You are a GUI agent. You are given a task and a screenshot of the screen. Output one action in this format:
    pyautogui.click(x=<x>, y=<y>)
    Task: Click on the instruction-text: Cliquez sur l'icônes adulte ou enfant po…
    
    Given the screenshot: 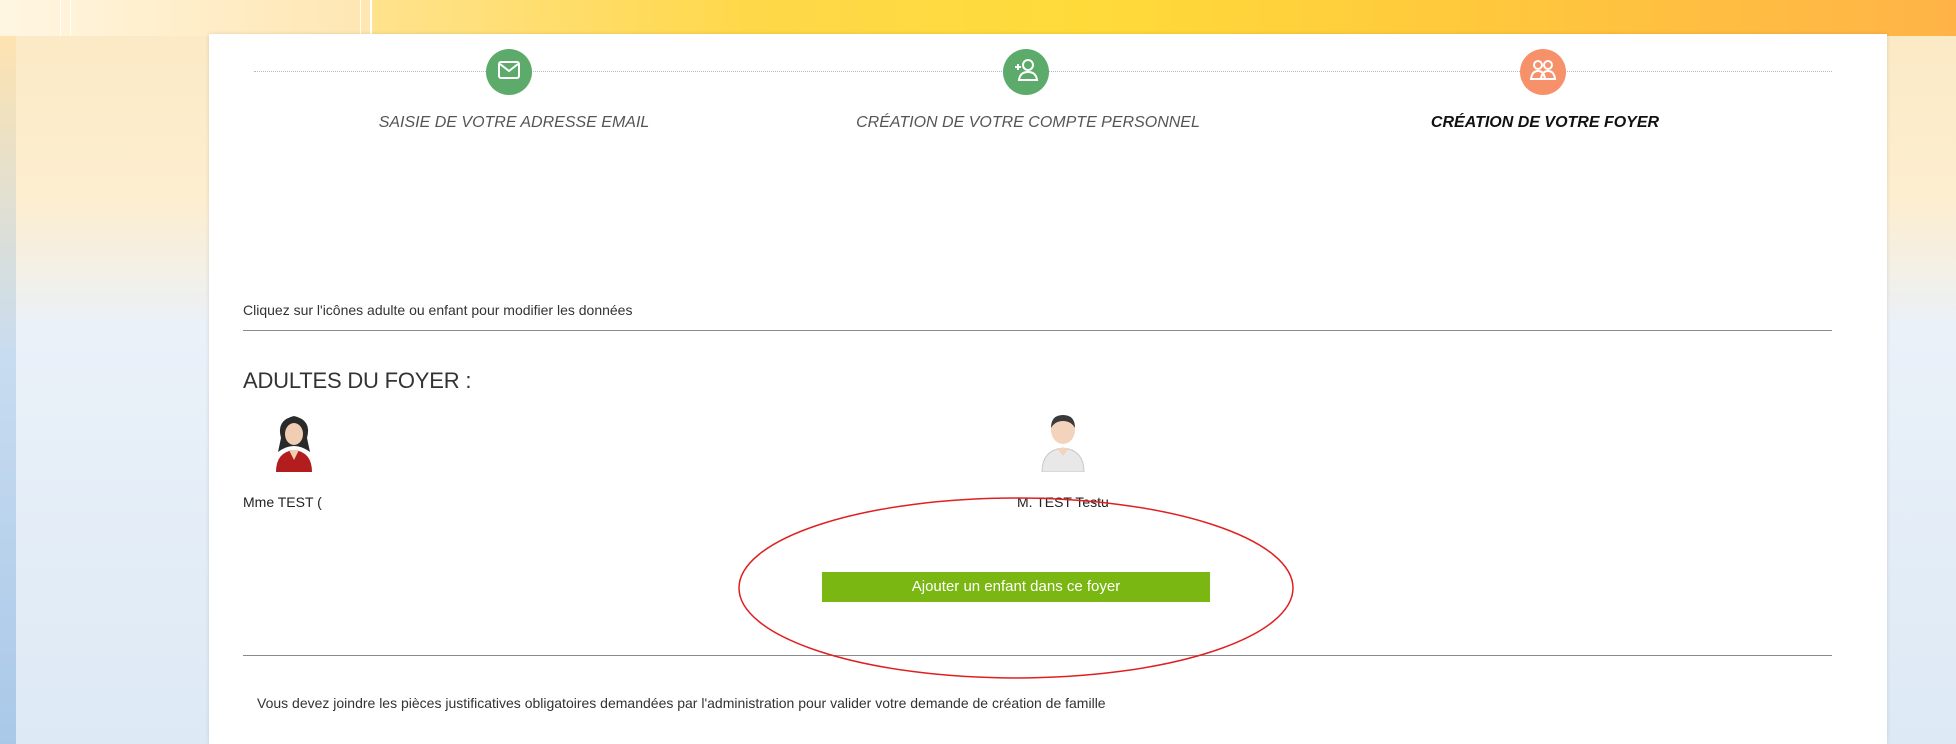 What is the action you would take?
    pyautogui.click(x=438, y=310)
    